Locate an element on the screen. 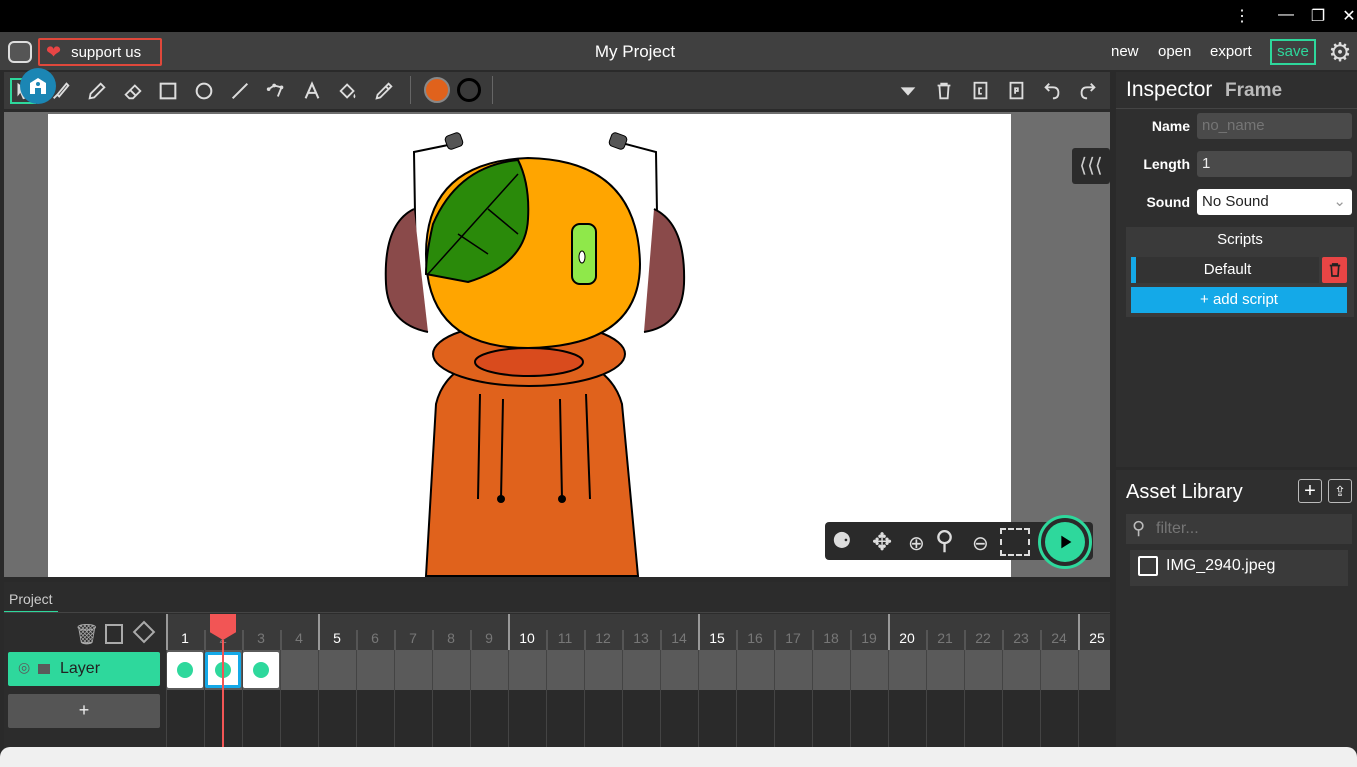 Image resolution: width=1357 pixels, height=767 pixels. asset-filter-input is located at coordinates (1251, 529).